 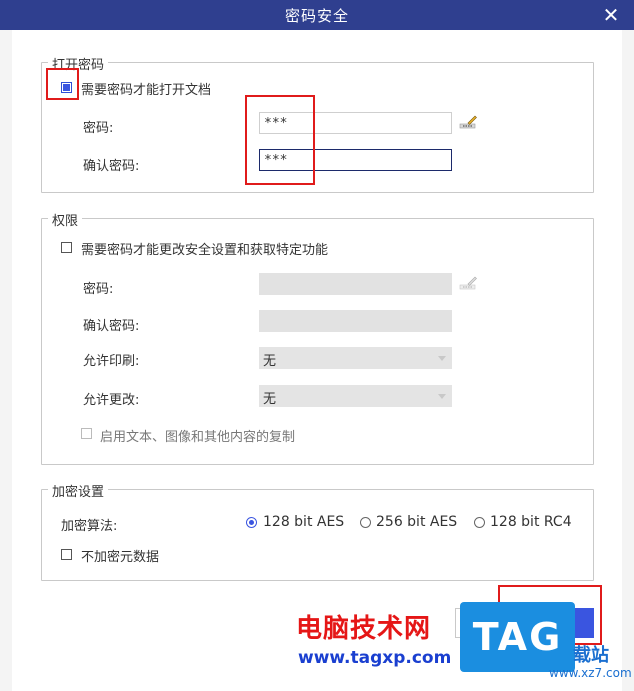 I want to click on close-icon: ✕, so click(x=611, y=15).